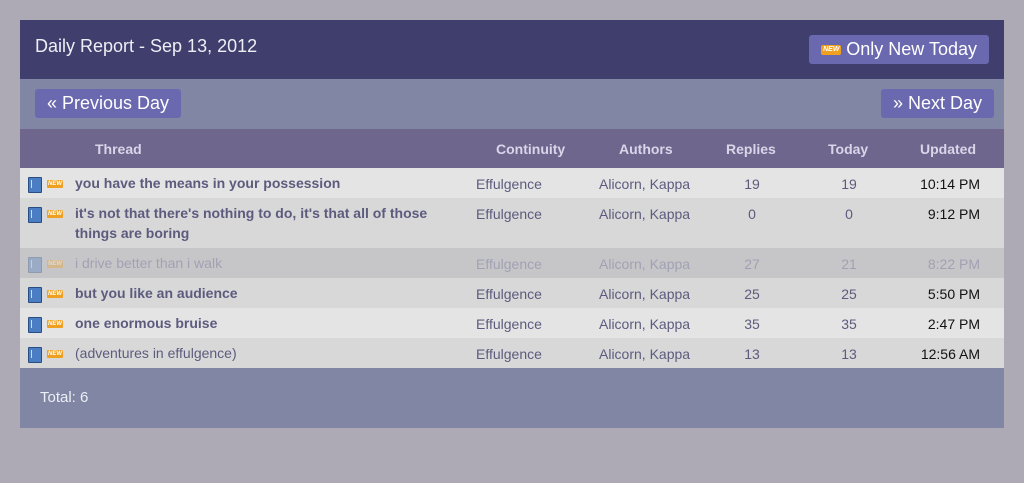  What do you see at coordinates (849, 354) in the screenshot?
I see `today-count: 13` at bounding box center [849, 354].